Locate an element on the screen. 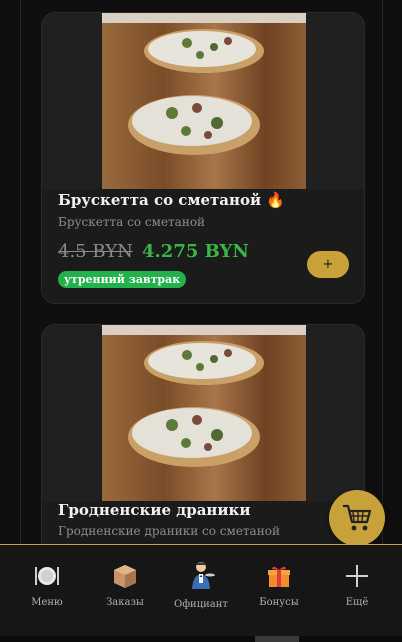  nav-label: Официант is located at coordinates (201, 604).